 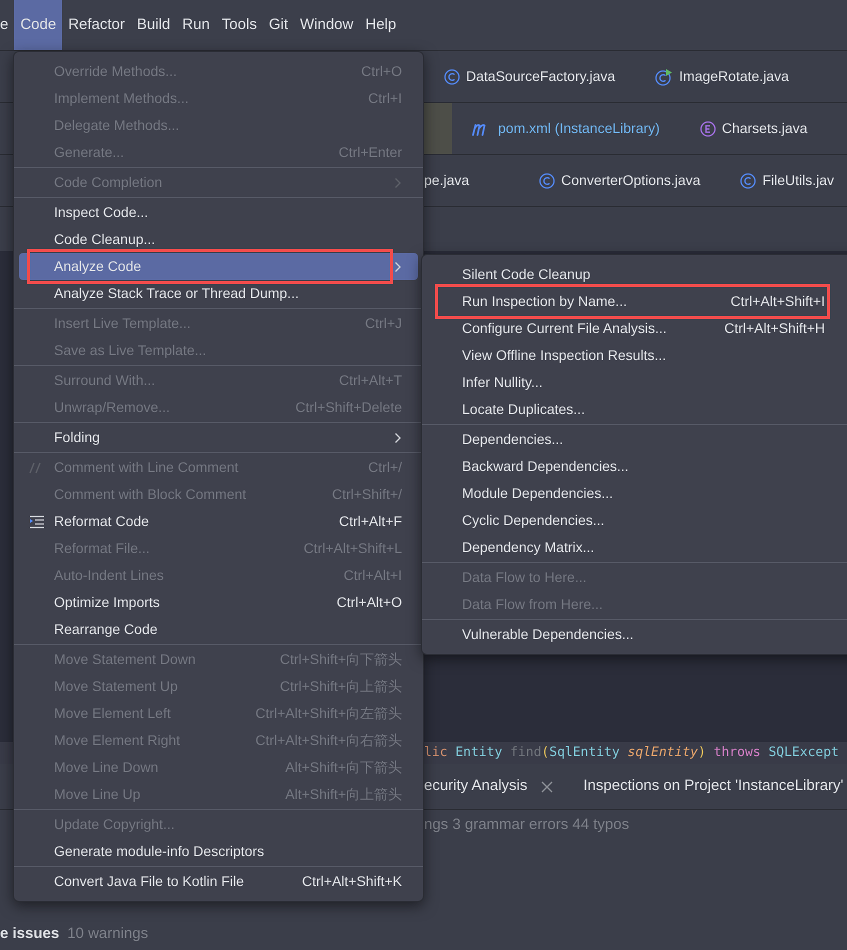 I want to click on editor-tab: ImageRotate.java, so click(x=722, y=76).